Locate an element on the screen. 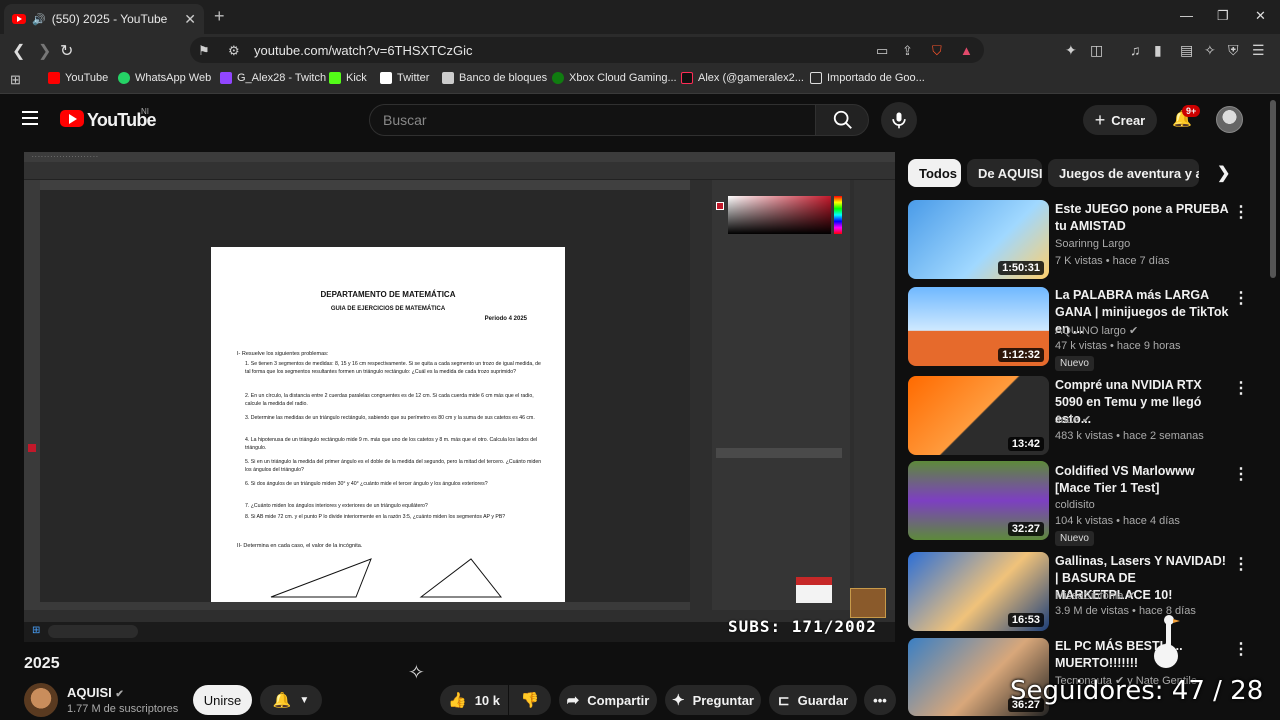 This screenshot has height=720, width=1280. page-scrollbar is located at coordinates (1273, 189).